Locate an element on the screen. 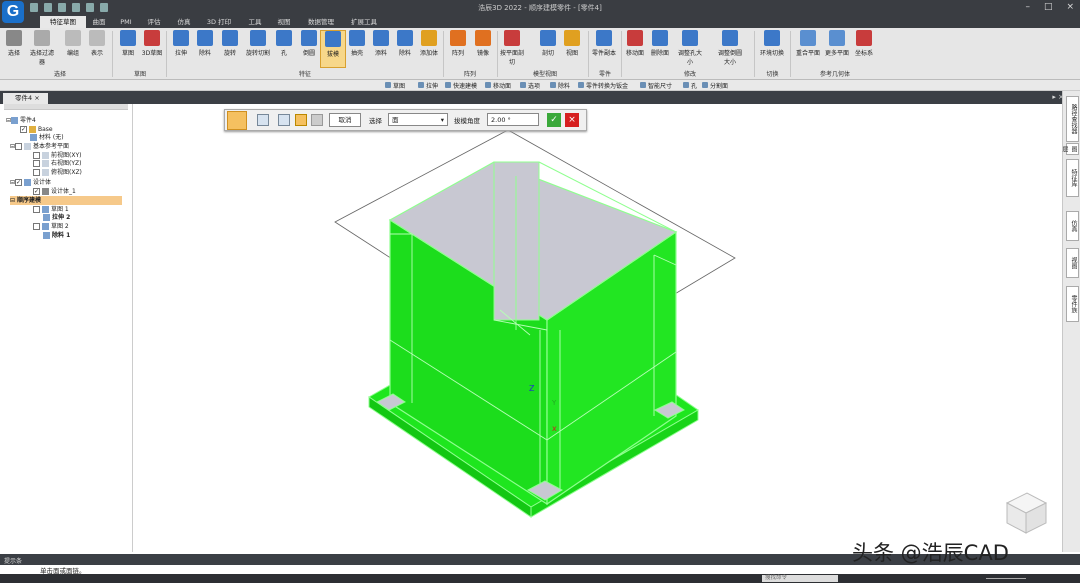 The width and height of the screenshot is (1080, 583). cmd-move-face: 移动面 is located at coordinates (498, 85).